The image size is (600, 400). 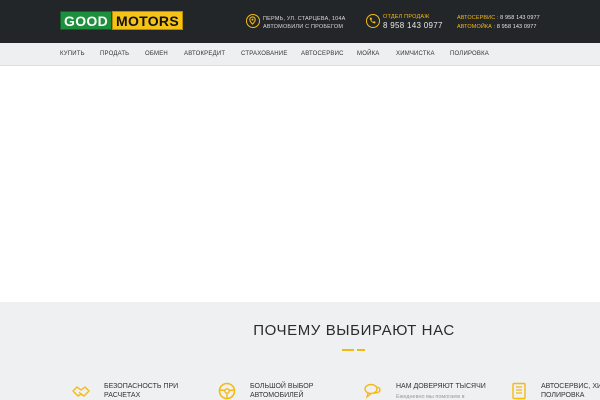 What do you see at coordinates (406, 17) in the screenshot?
I see `sales-dept-label: ОТДЕЛ ПРОДАЖ` at bounding box center [406, 17].